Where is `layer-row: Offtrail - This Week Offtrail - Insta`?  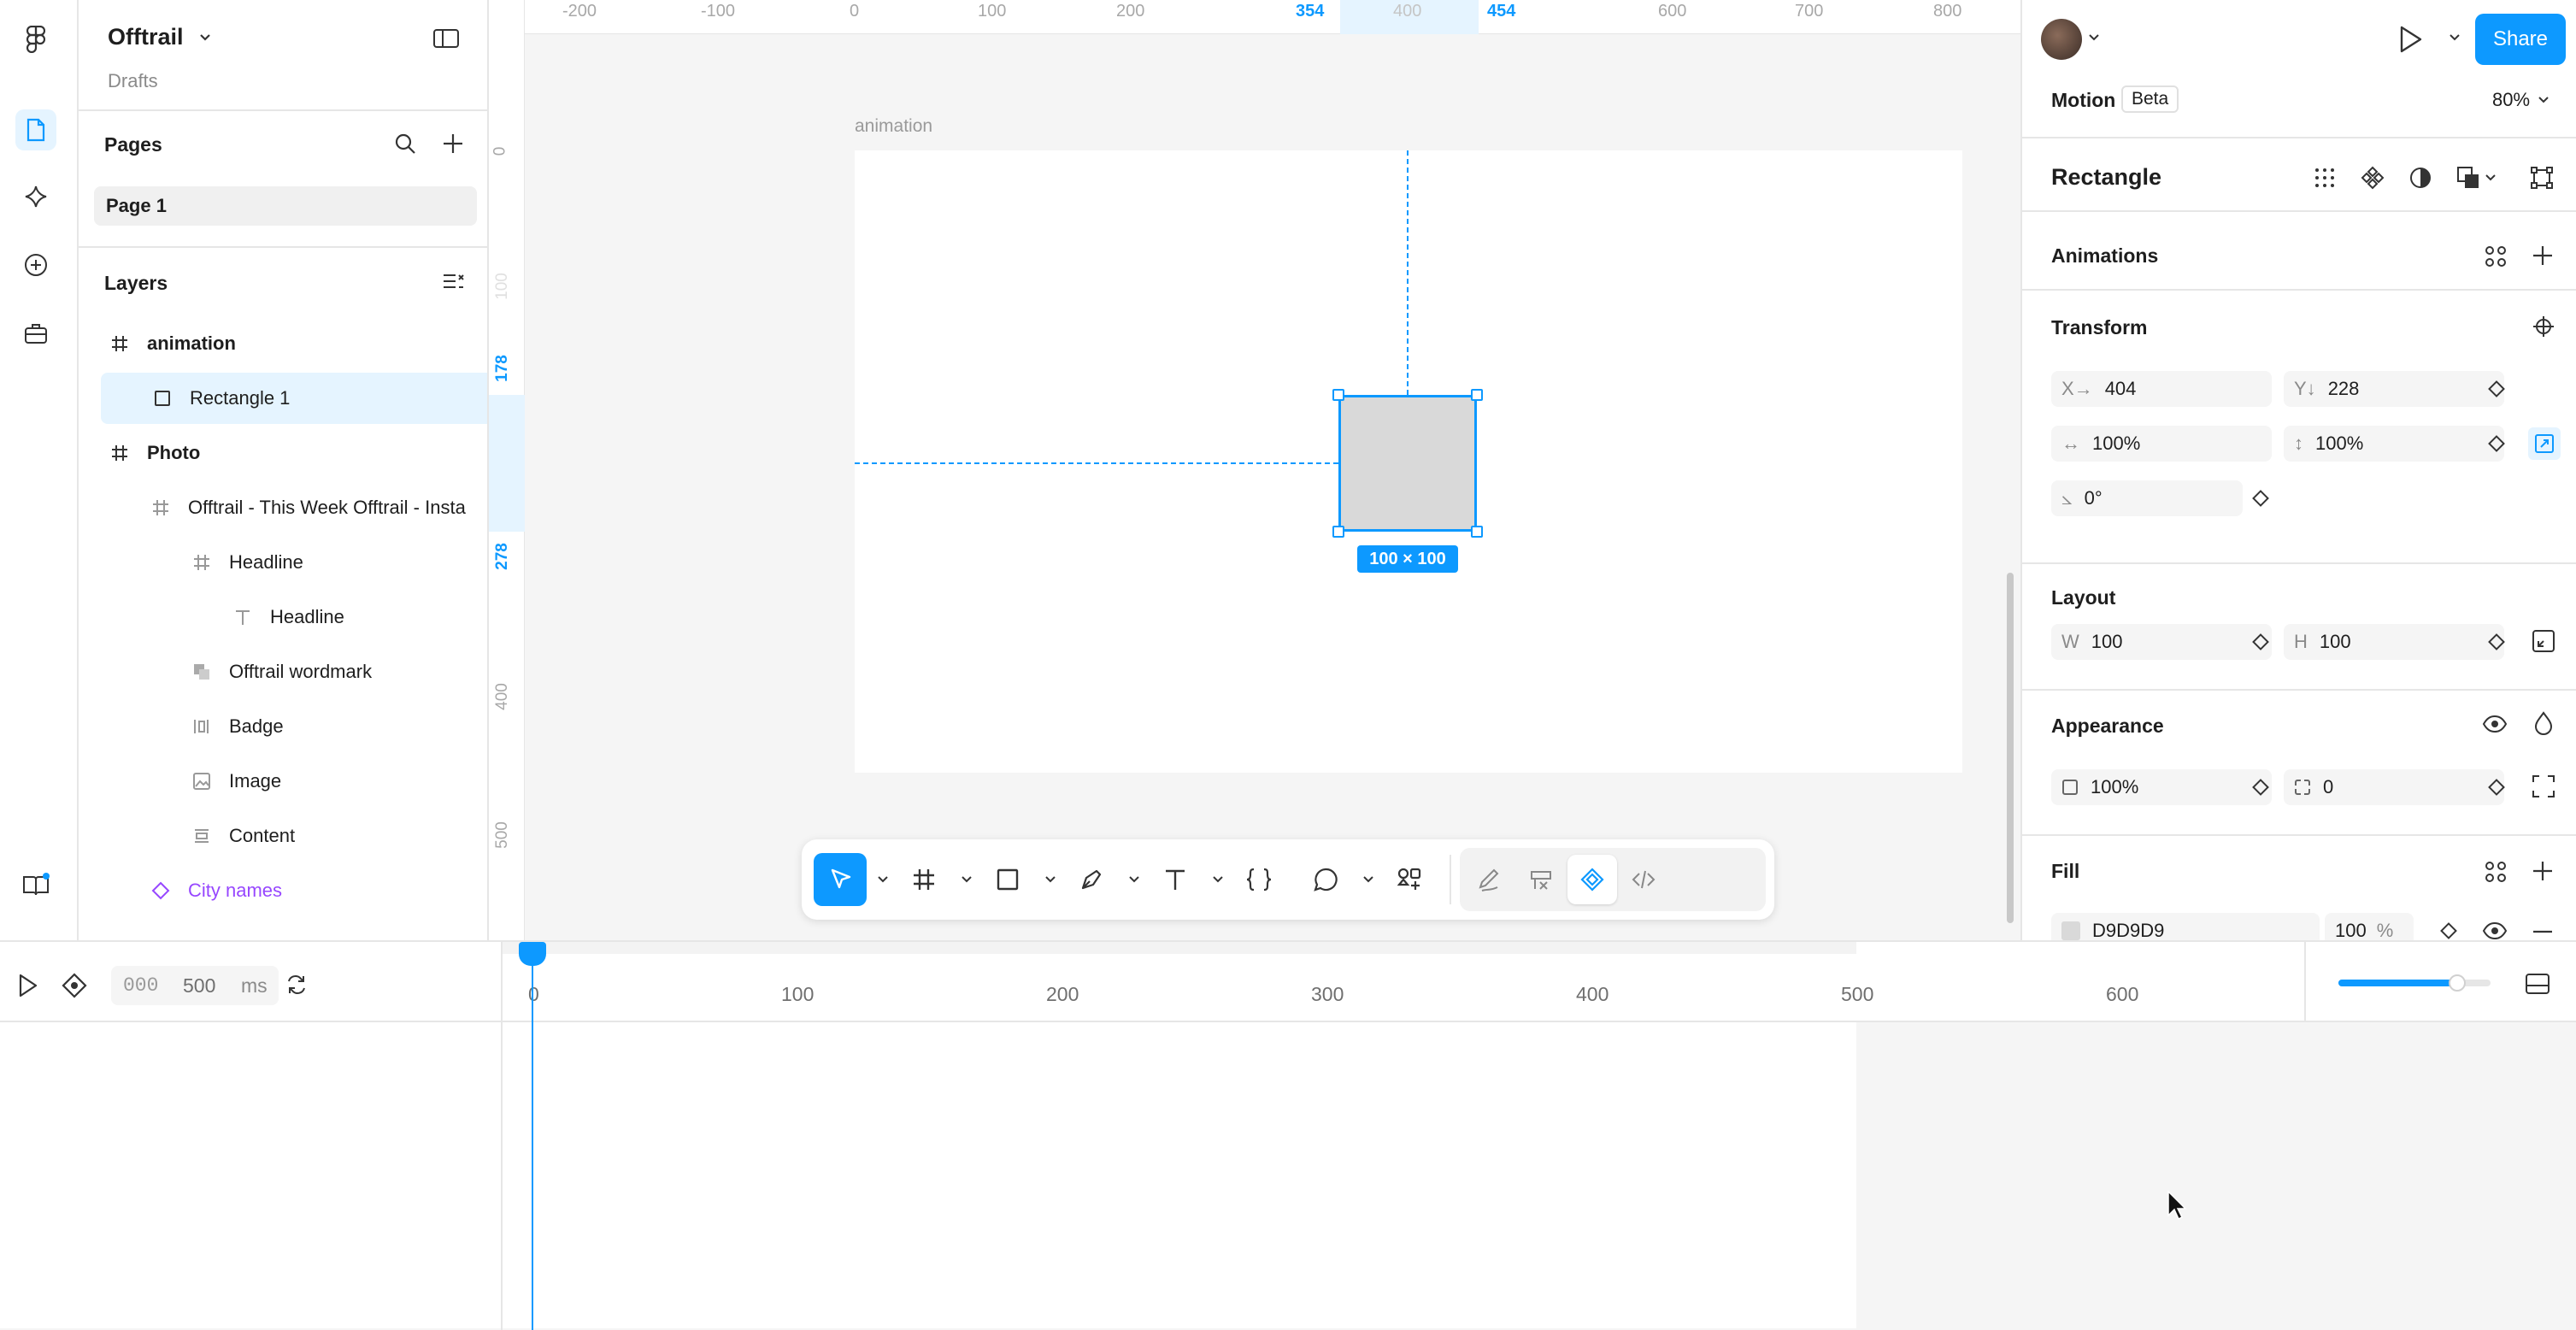 layer-row: Offtrail - This Week Offtrail - Insta is located at coordinates (283, 507).